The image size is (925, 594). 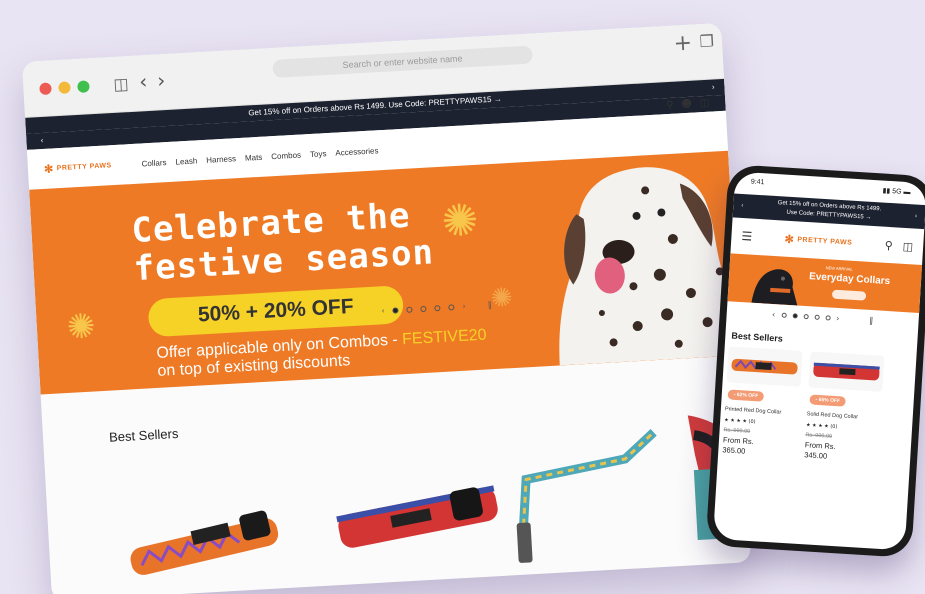 What do you see at coordinates (686, 105) in the screenshot?
I see `account-icon: ☻` at bounding box center [686, 105].